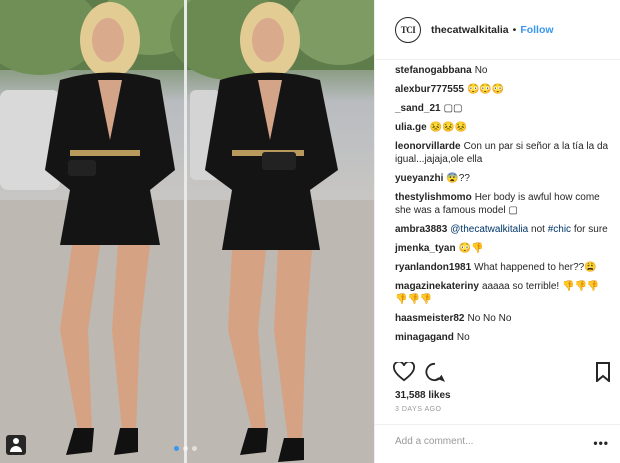  Describe the element at coordinates (418, 108) in the screenshot. I see `comment-username: _sand_21` at that location.